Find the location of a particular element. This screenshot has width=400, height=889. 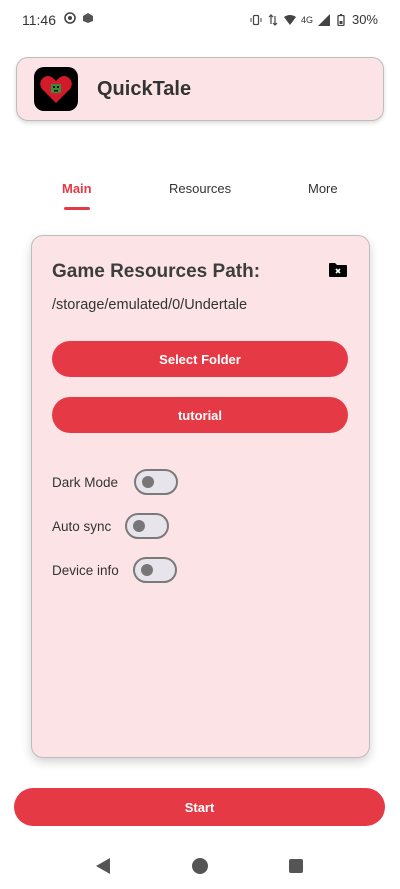

resources-path: /storage/emulated/0/Undertale is located at coordinates (150, 305).